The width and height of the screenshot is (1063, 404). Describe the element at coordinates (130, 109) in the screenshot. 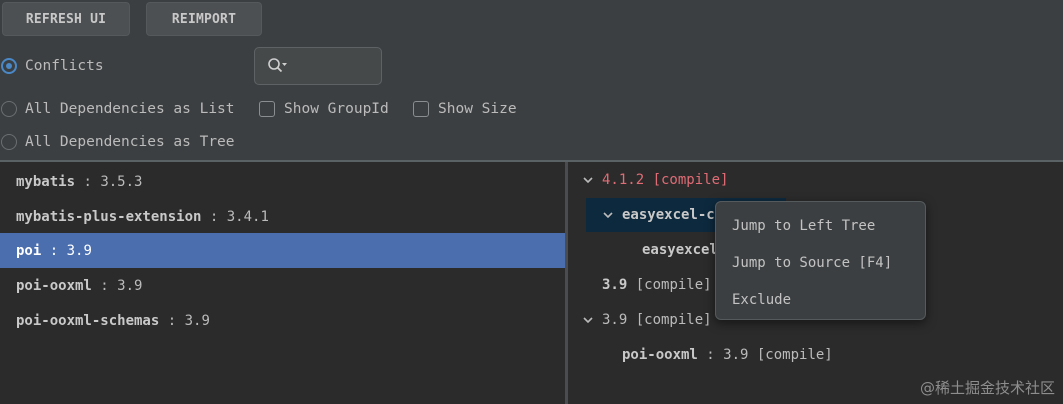

I see `all-list-label: All Dependencies as List` at that location.